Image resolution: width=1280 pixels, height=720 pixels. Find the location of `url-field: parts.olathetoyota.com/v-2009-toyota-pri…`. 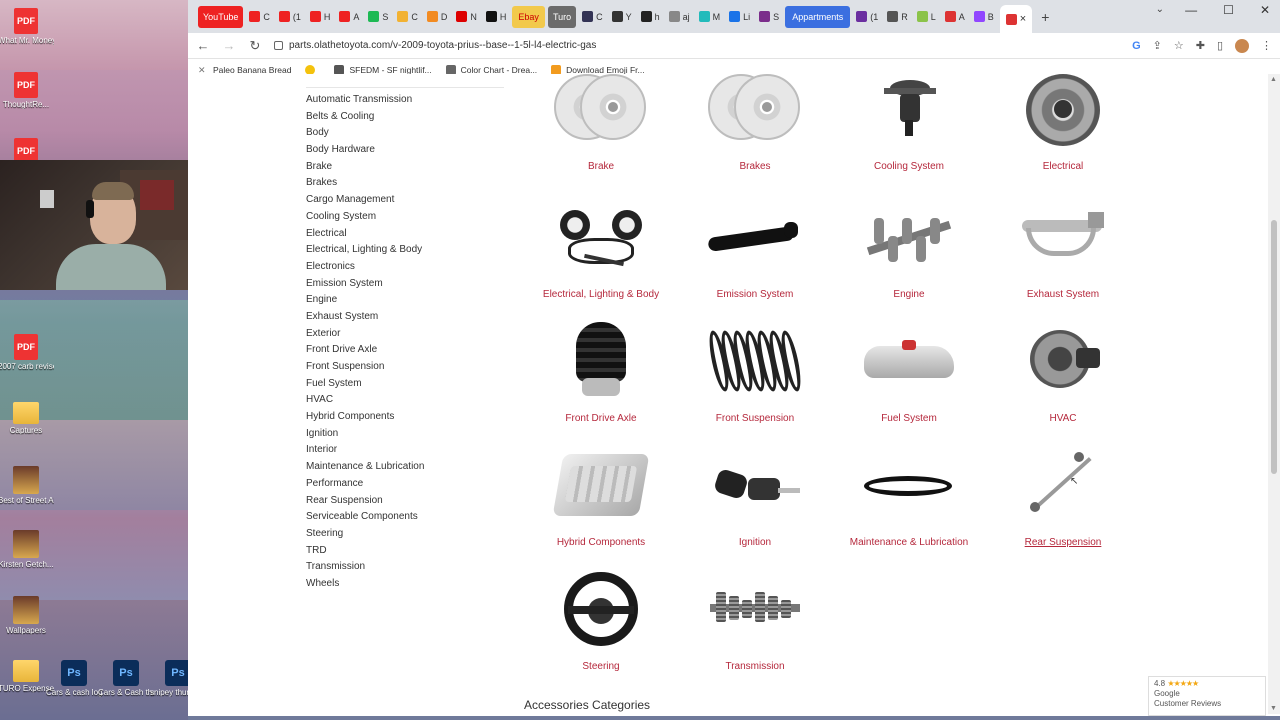

url-field: parts.olathetoyota.com/v-2009-toyota-pri… is located at coordinates (697, 45).